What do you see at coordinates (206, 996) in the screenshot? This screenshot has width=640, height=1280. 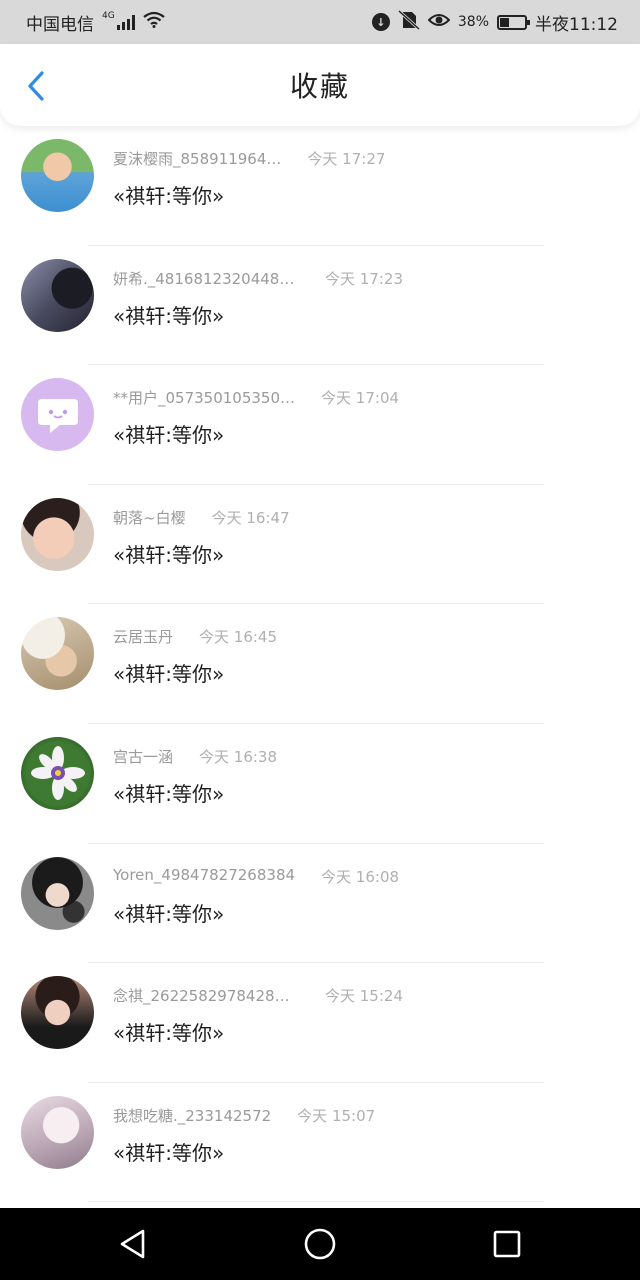 I see `user-name: 念祺_26225829784283708` at bounding box center [206, 996].